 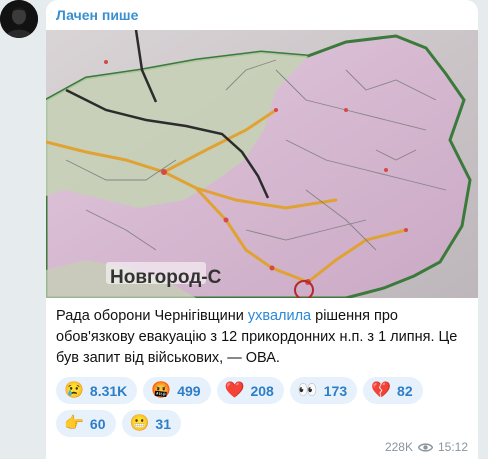 I want to click on reaction-count: 82, so click(x=405, y=390).